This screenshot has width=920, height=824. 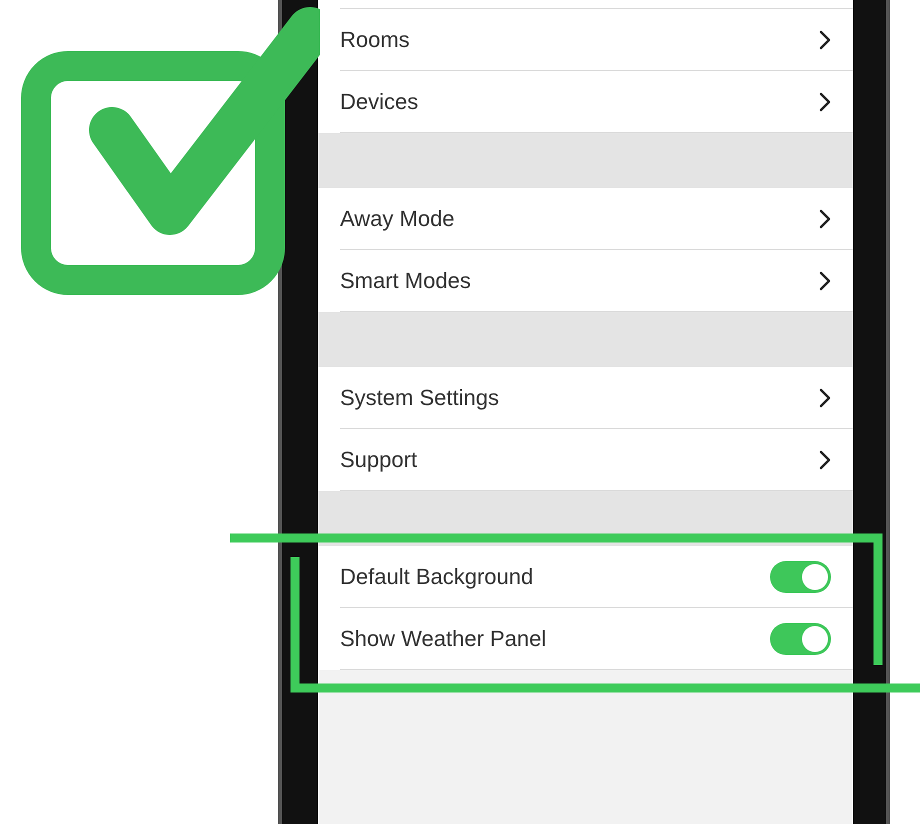 I want to click on menu-row: Rooms, so click(x=585, y=40).